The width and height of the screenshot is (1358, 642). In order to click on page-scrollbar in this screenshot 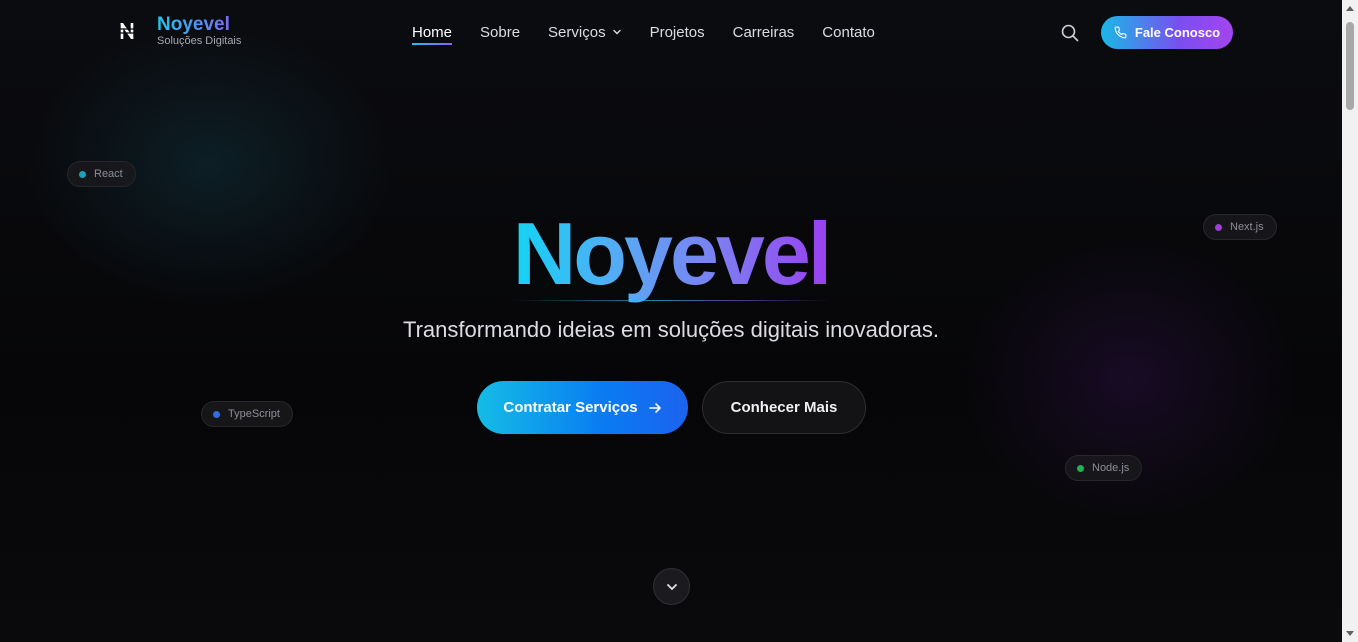, I will do `click(1350, 321)`.